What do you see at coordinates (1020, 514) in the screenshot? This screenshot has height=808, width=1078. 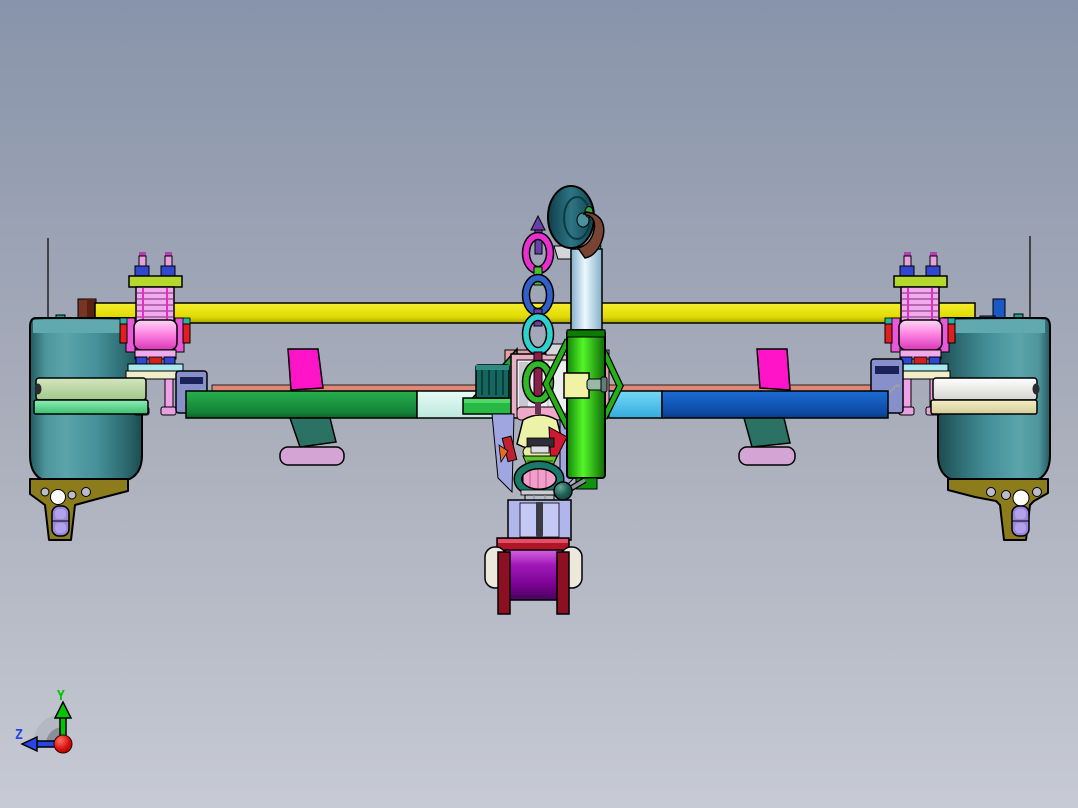 I see `right-pin-hl1` at bounding box center [1020, 514].